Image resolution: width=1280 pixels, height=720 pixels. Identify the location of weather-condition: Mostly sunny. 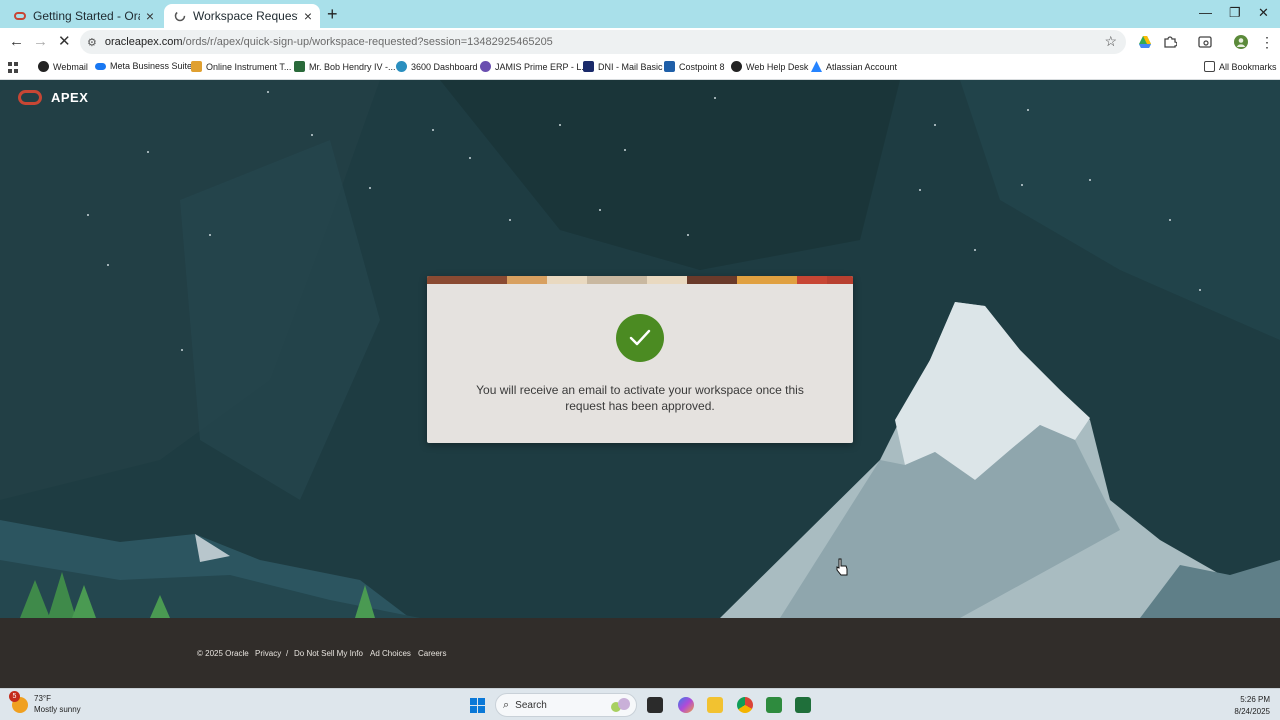
(57, 709).